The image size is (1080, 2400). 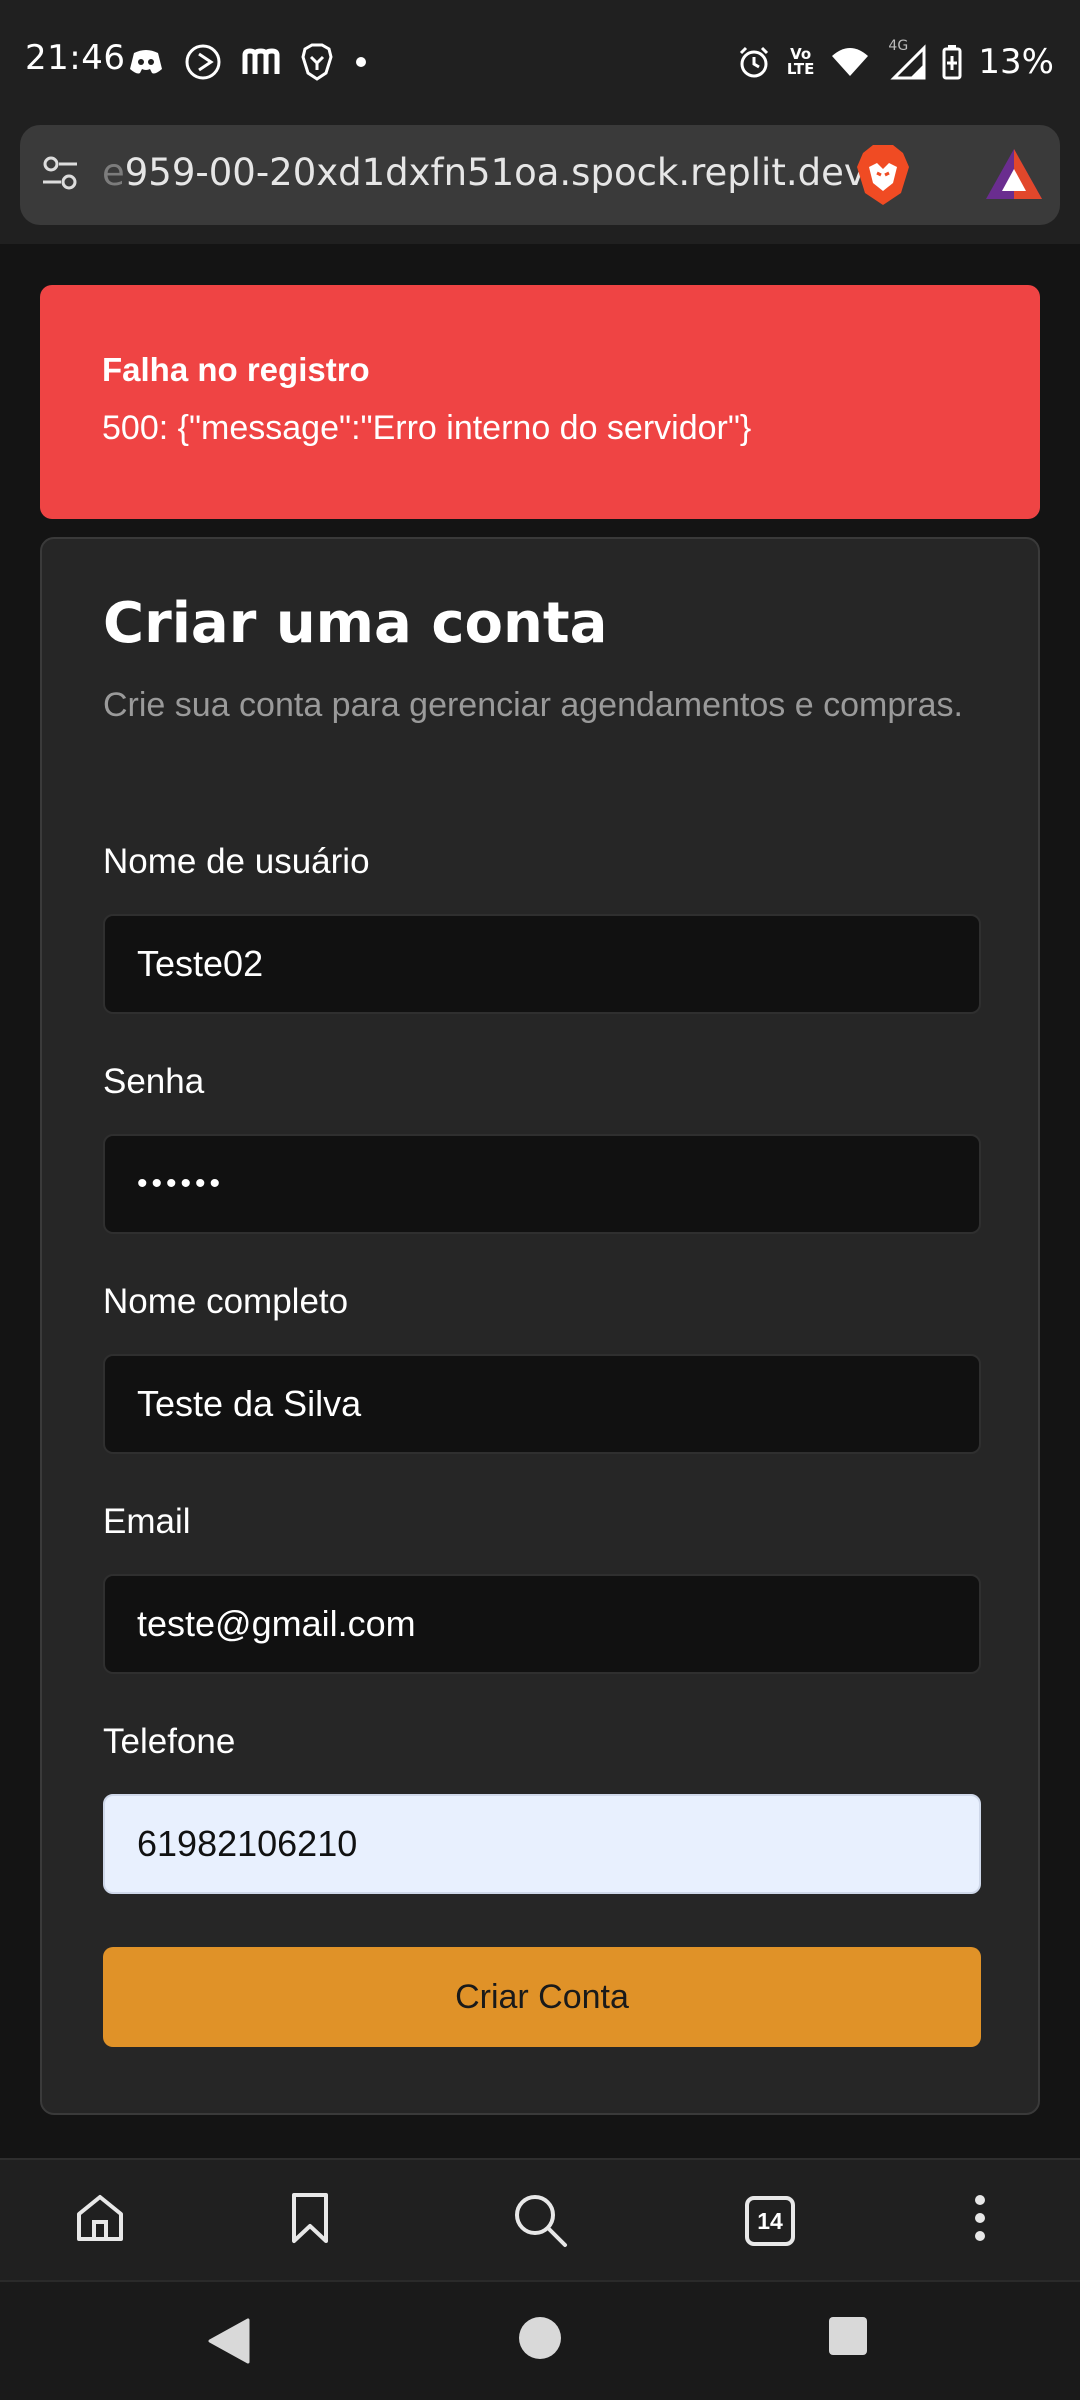 What do you see at coordinates (883, 175) in the screenshot?
I see `brave-shields-icon` at bounding box center [883, 175].